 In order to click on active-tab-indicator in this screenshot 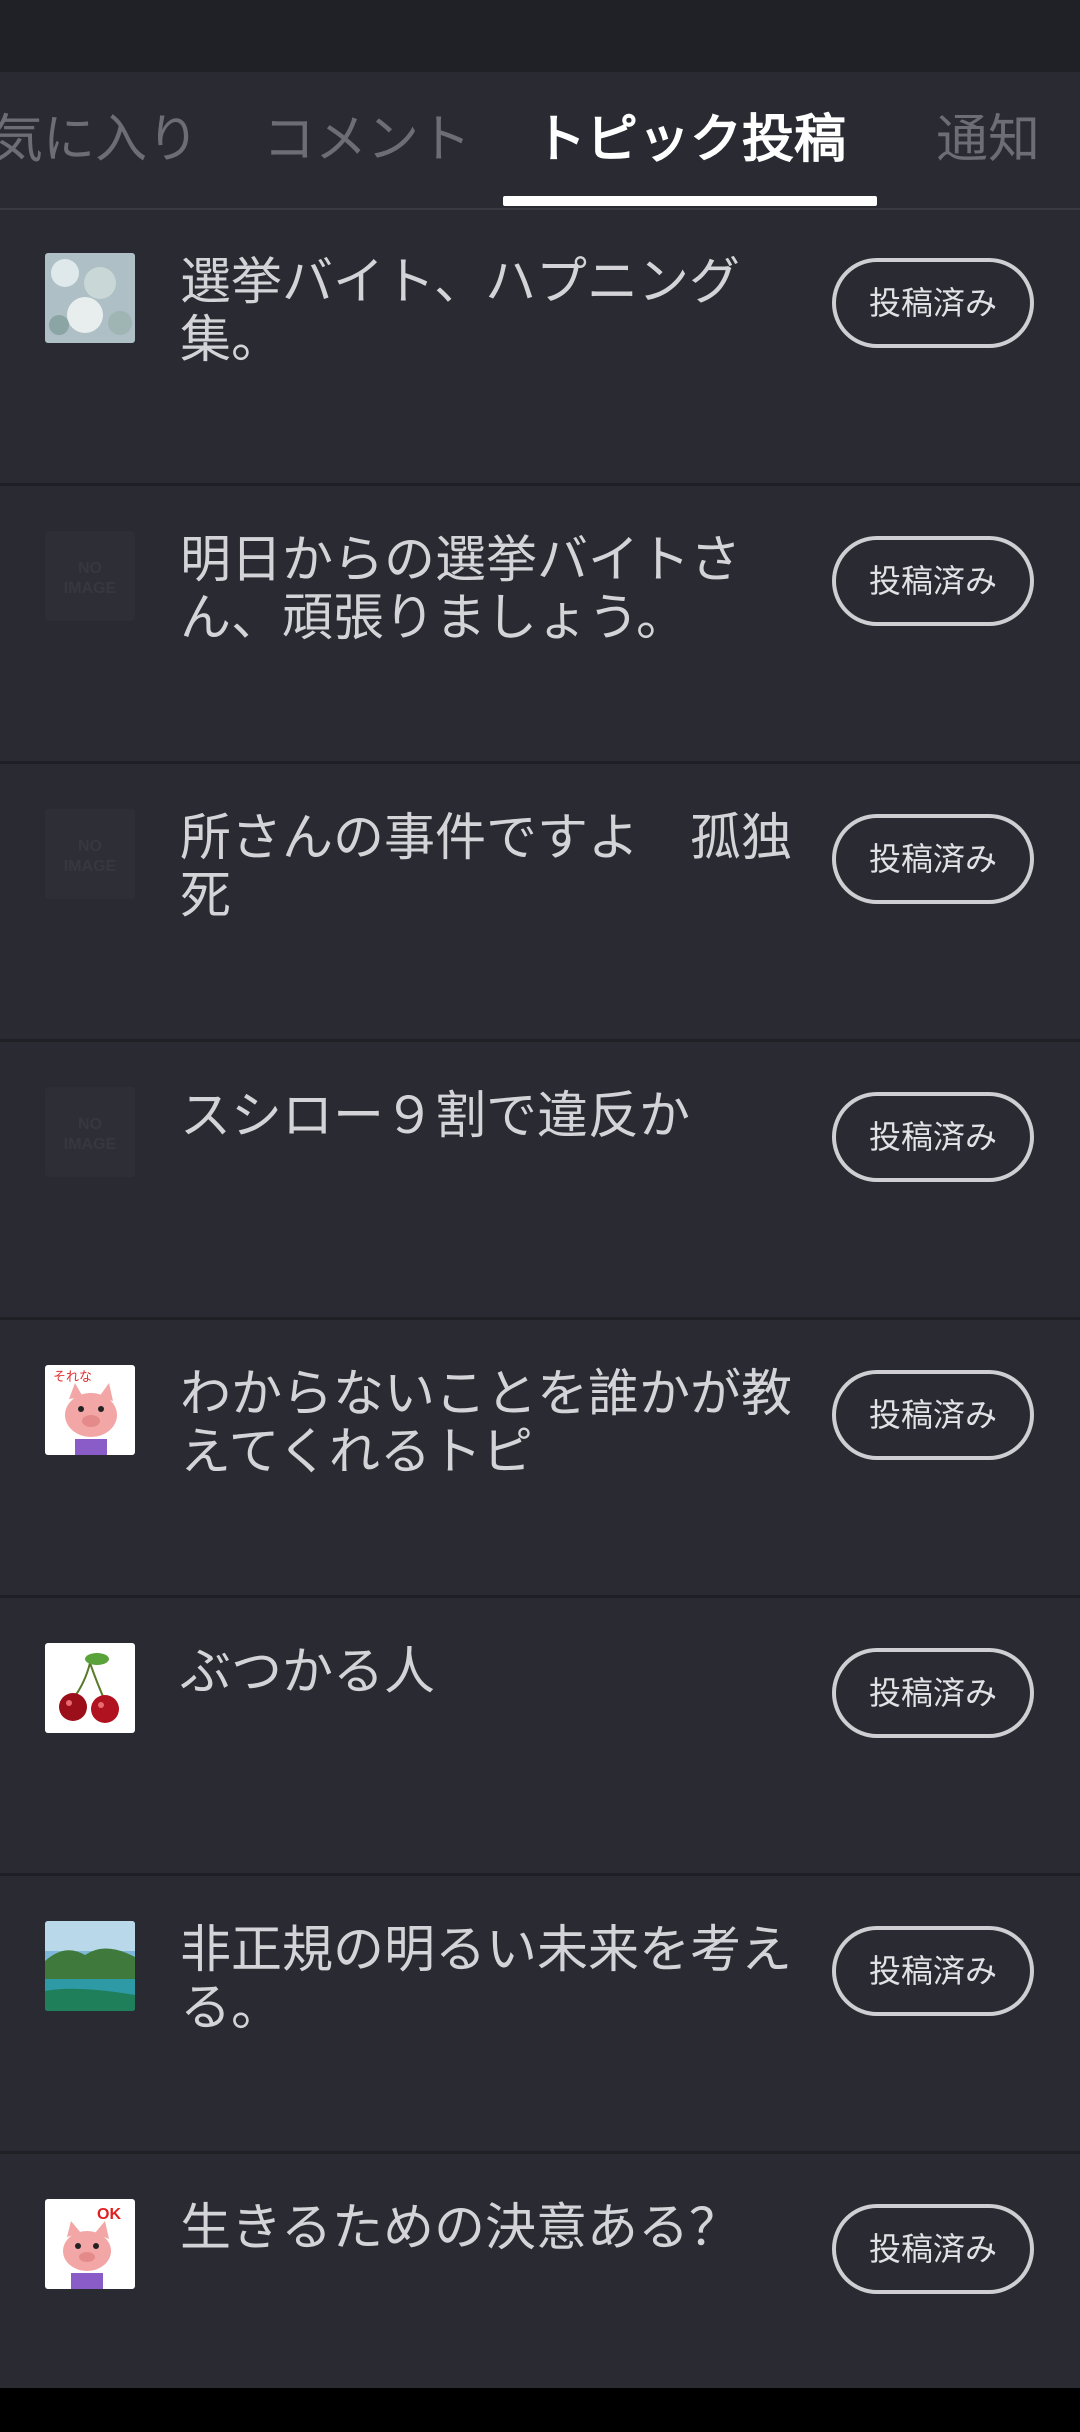, I will do `click(690, 201)`.